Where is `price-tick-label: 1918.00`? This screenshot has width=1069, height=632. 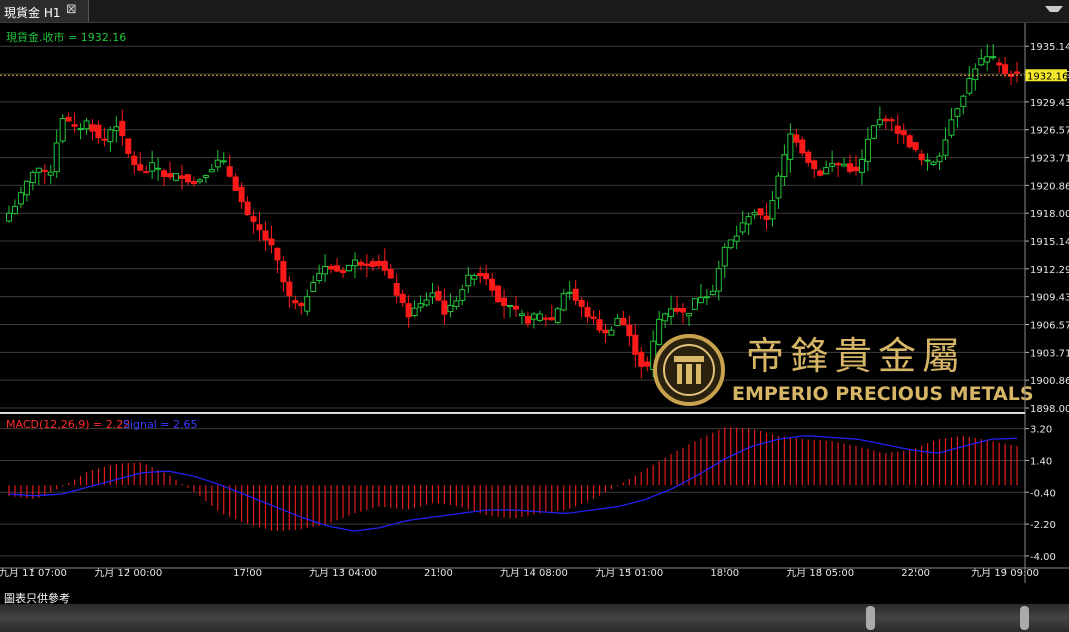 price-tick-label: 1918.00 is located at coordinates (1049, 214).